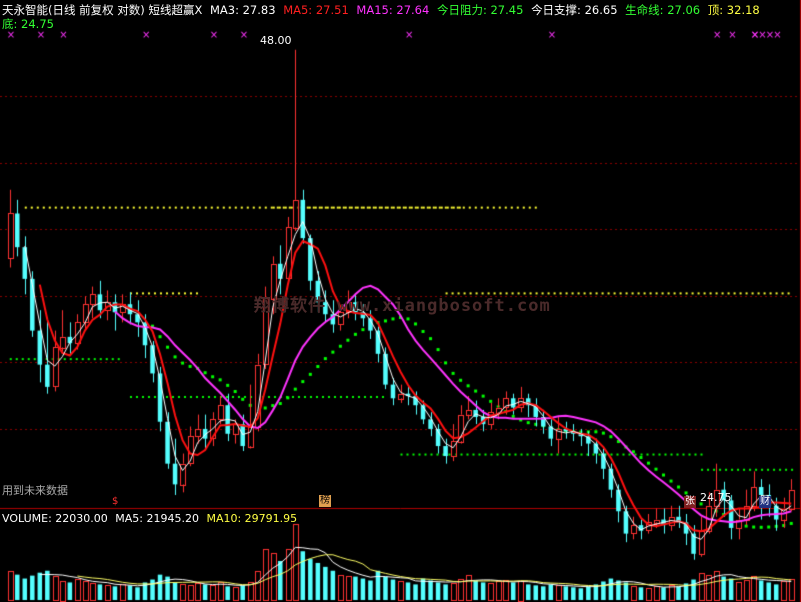  What do you see at coordinates (733, 10) in the screenshot?
I see `top-value: 顶: 32.18` at bounding box center [733, 10].